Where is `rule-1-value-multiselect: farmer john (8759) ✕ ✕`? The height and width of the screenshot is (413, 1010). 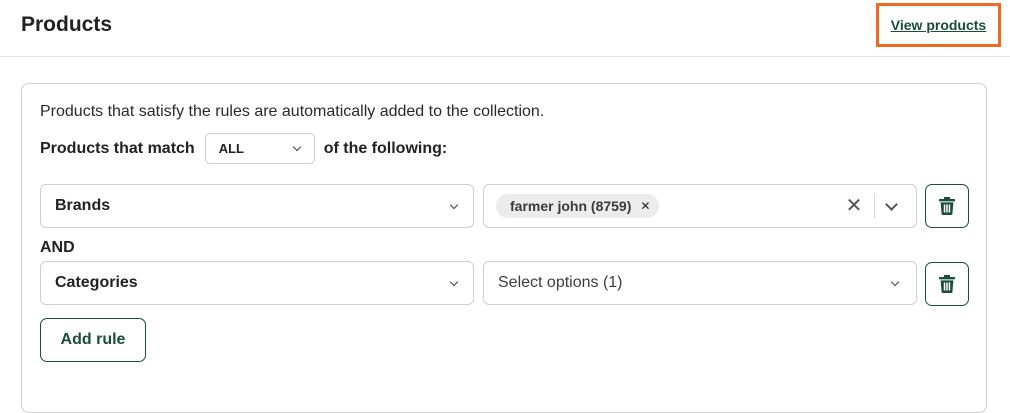 rule-1-value-multiselect: farmer john (8759) ✕ ✕ is located at coordinates (700, 206).